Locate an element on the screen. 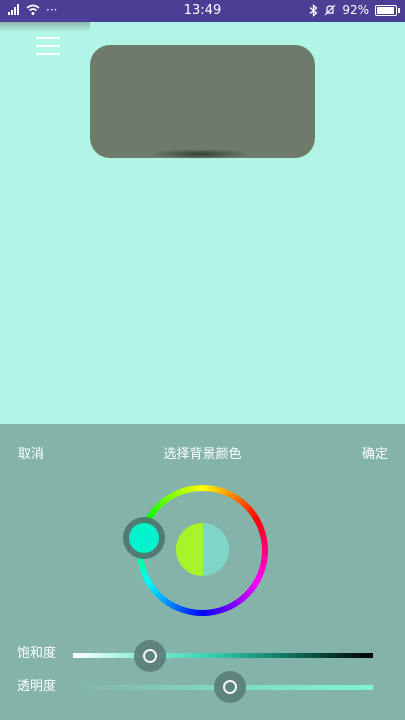 The width and height of the screenshot is (405, 720). menu-icon is located at coordinates (48, 48).